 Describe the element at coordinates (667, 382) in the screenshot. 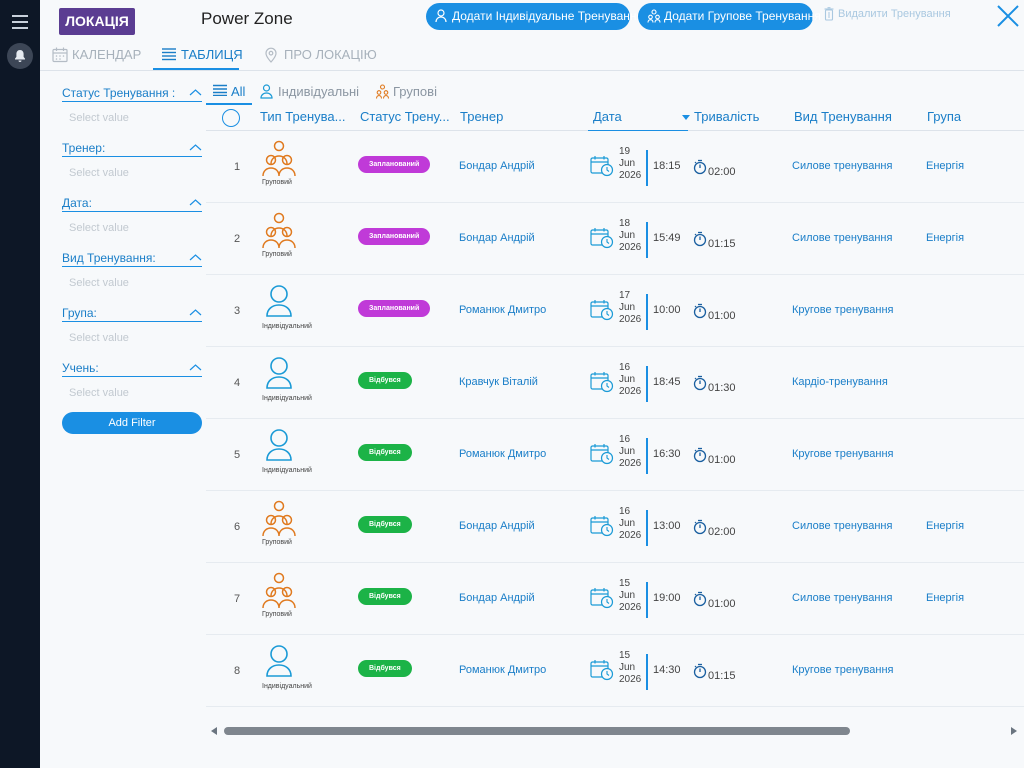

I see `start-time: 18:45` at that location.